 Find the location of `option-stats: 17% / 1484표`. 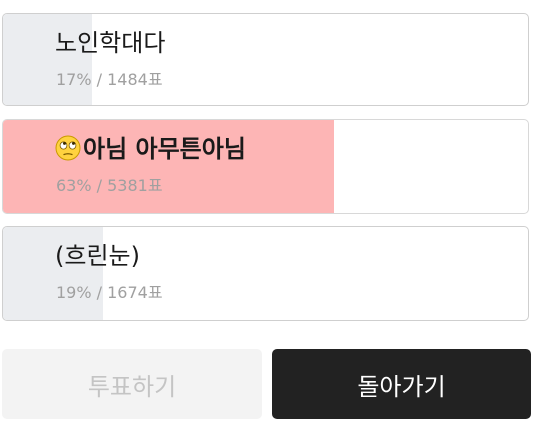

option-stats: 17% / 1484표 is located at coordinates (109, 79).